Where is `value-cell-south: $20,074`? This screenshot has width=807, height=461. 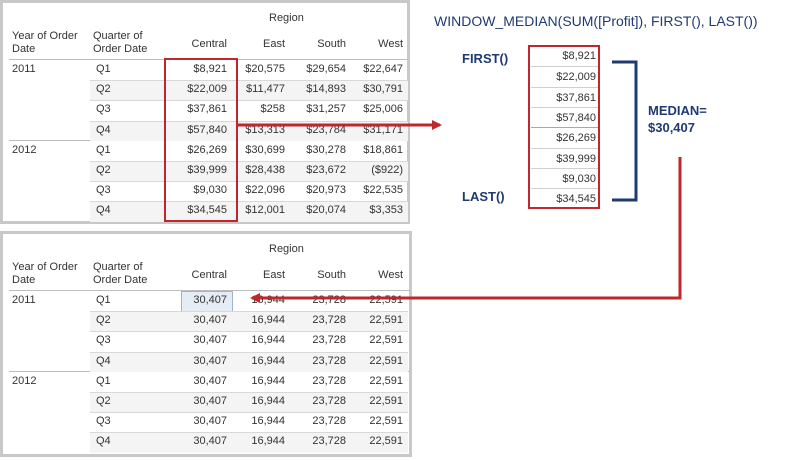
value-cell-south: $20,074 is located at coordinates (317, 210).